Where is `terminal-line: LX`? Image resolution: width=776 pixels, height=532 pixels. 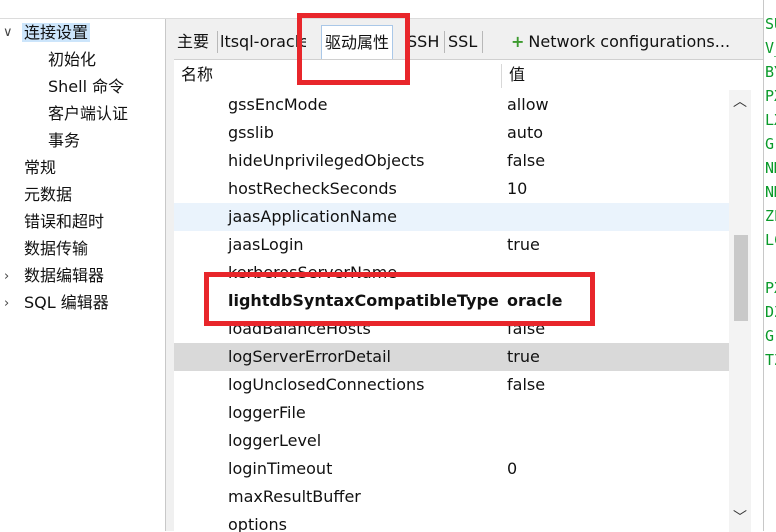 terminal-line: LX is located at coordinates (770, 120).